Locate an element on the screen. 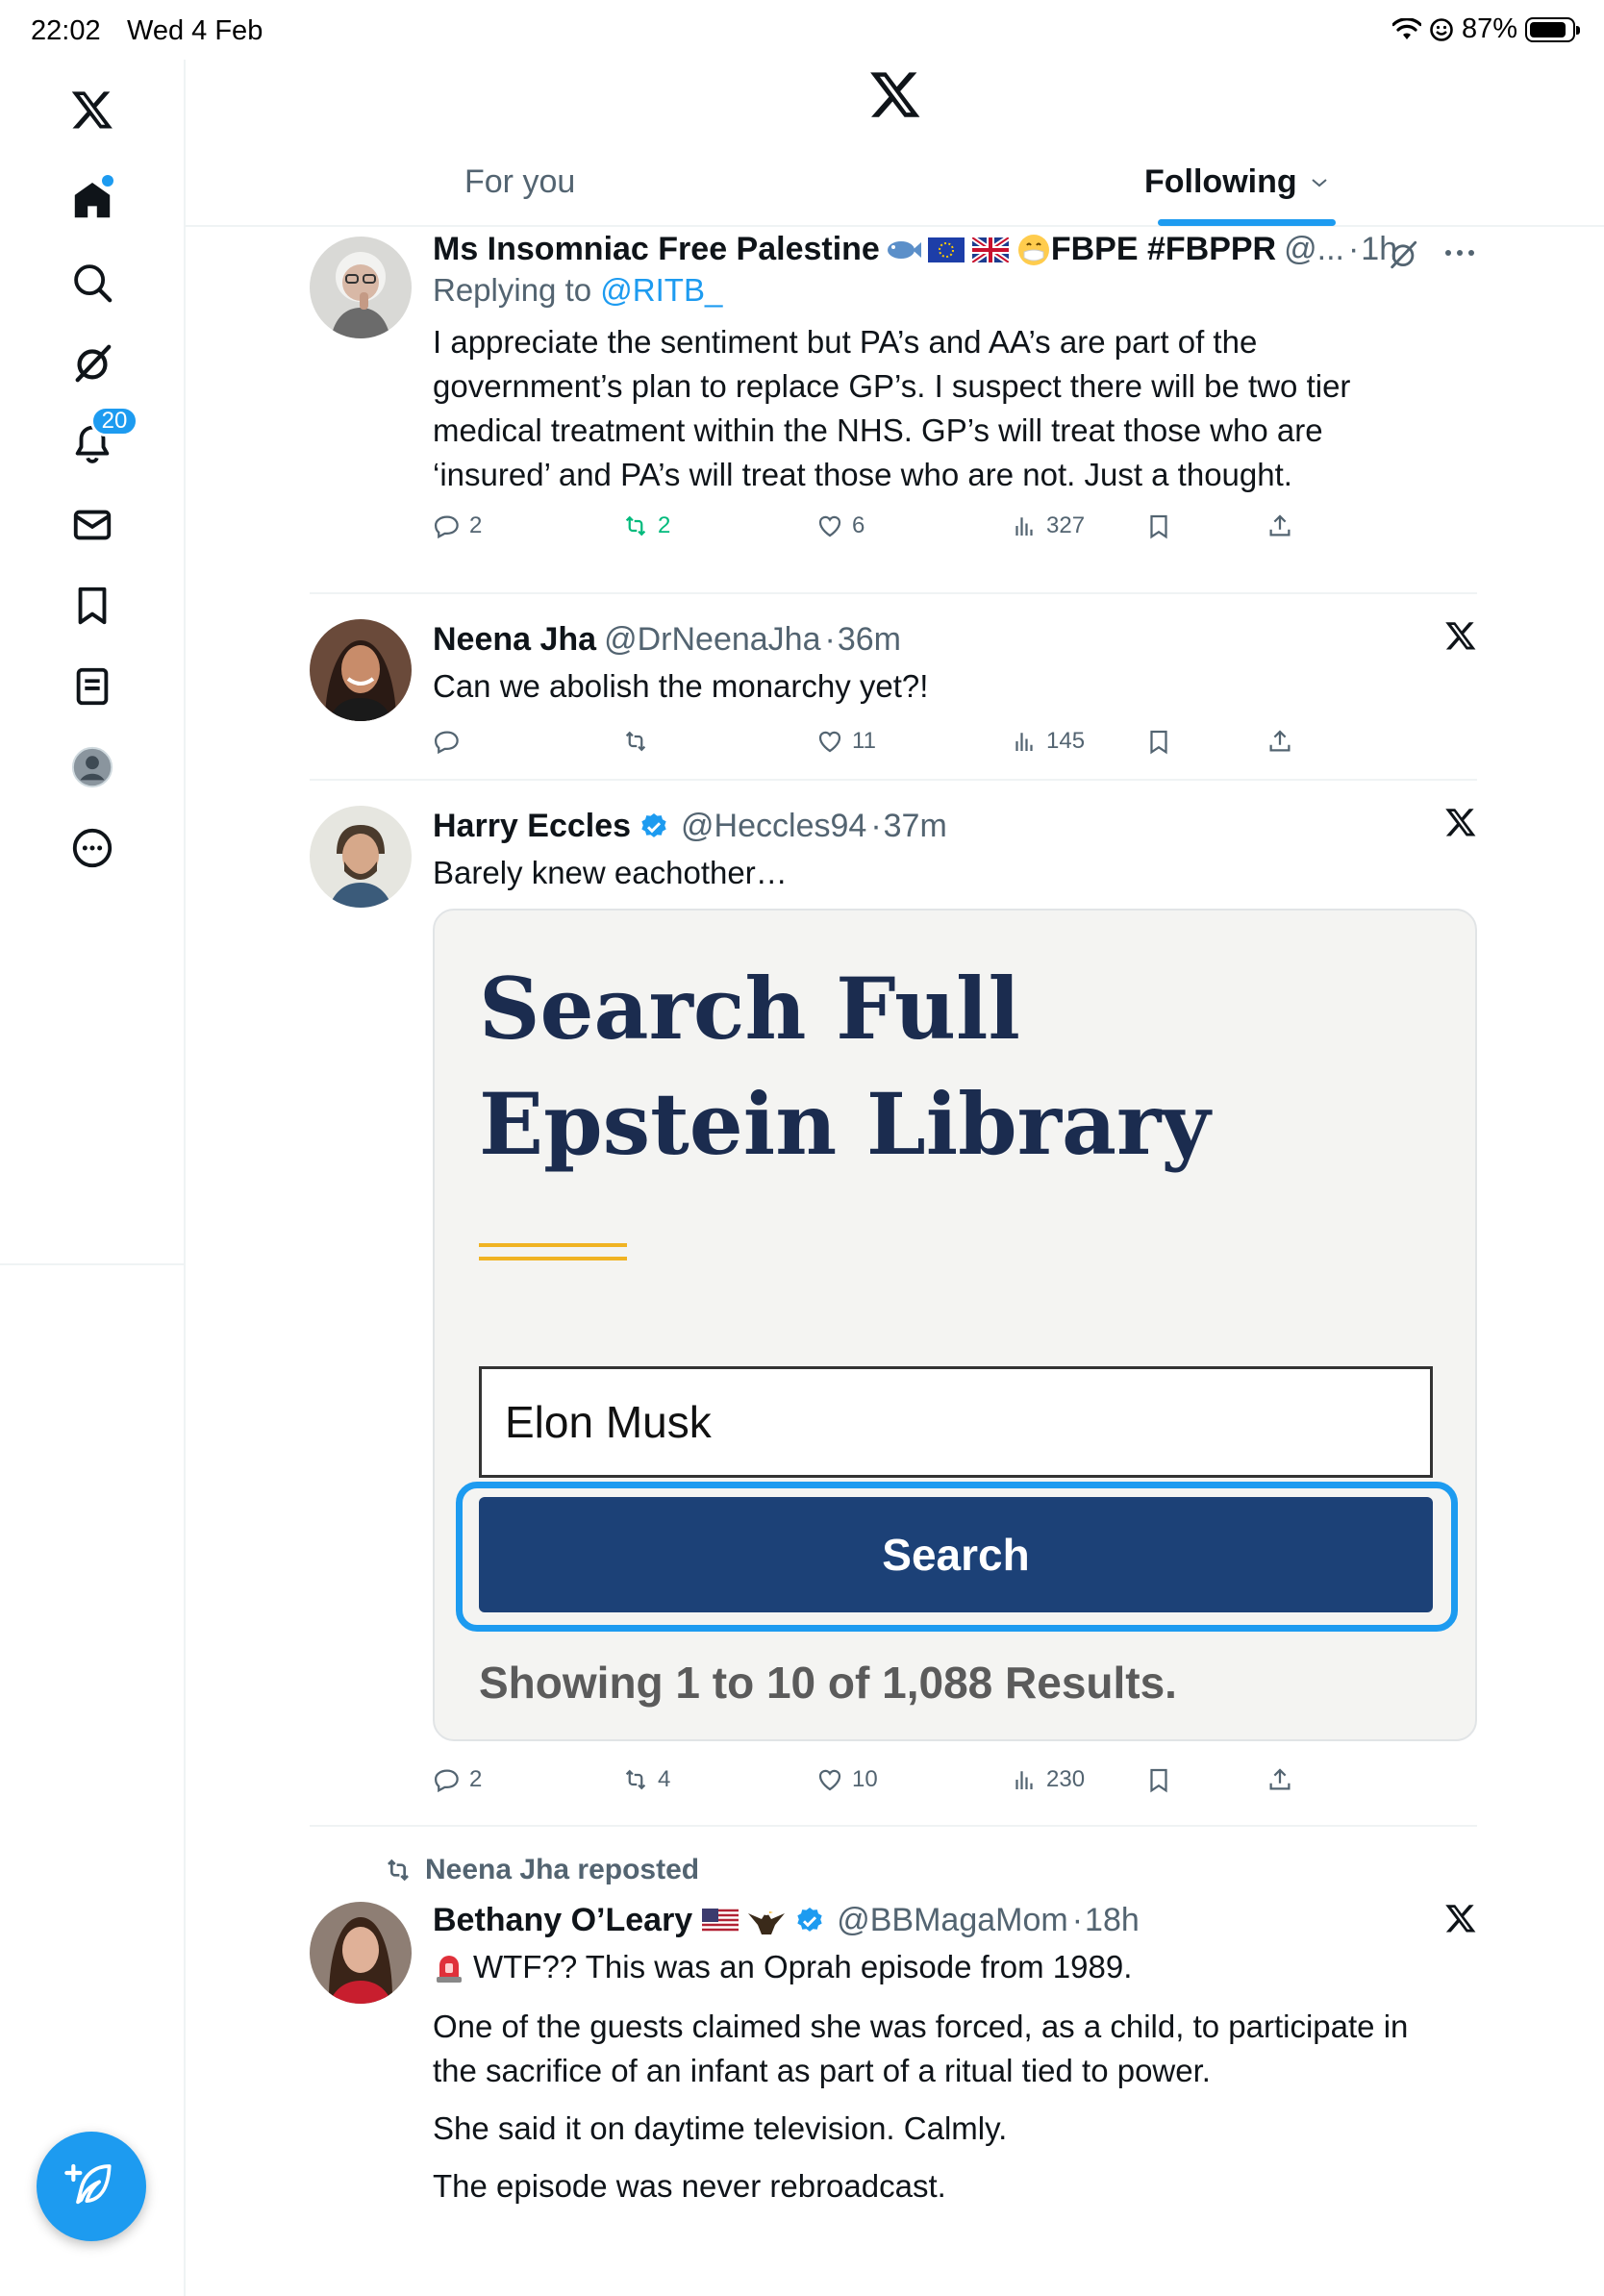 This screenshot has width=1604, height=2296. like-button: 6 is located at coordinates (840, 526).